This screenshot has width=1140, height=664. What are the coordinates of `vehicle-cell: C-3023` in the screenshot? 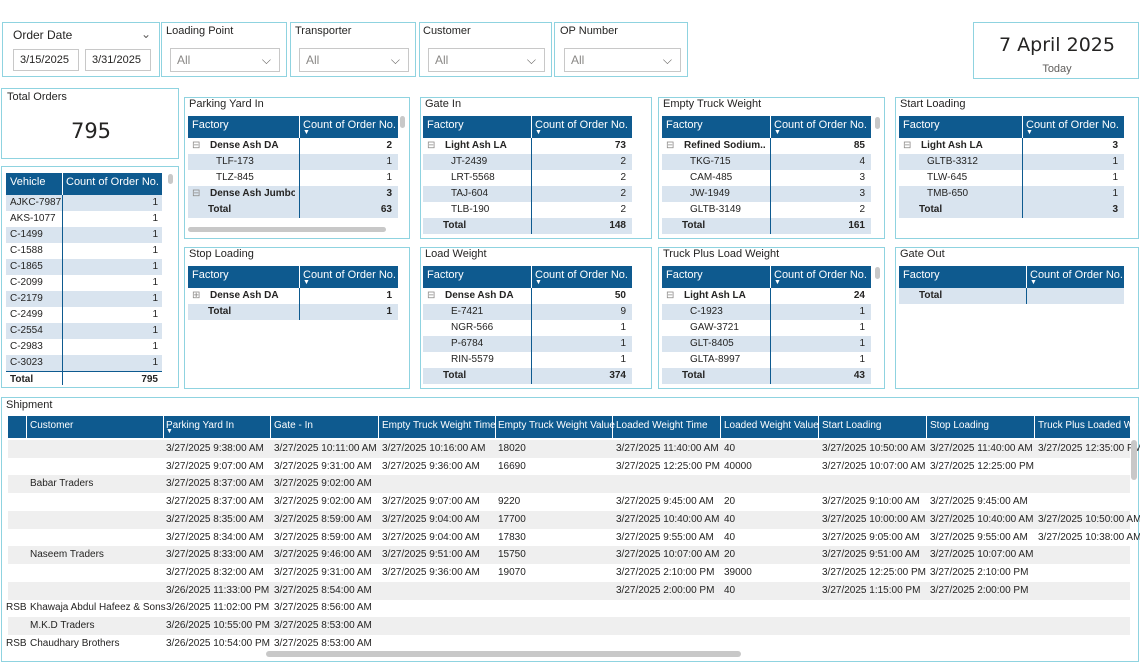 It's located at (26, 362).